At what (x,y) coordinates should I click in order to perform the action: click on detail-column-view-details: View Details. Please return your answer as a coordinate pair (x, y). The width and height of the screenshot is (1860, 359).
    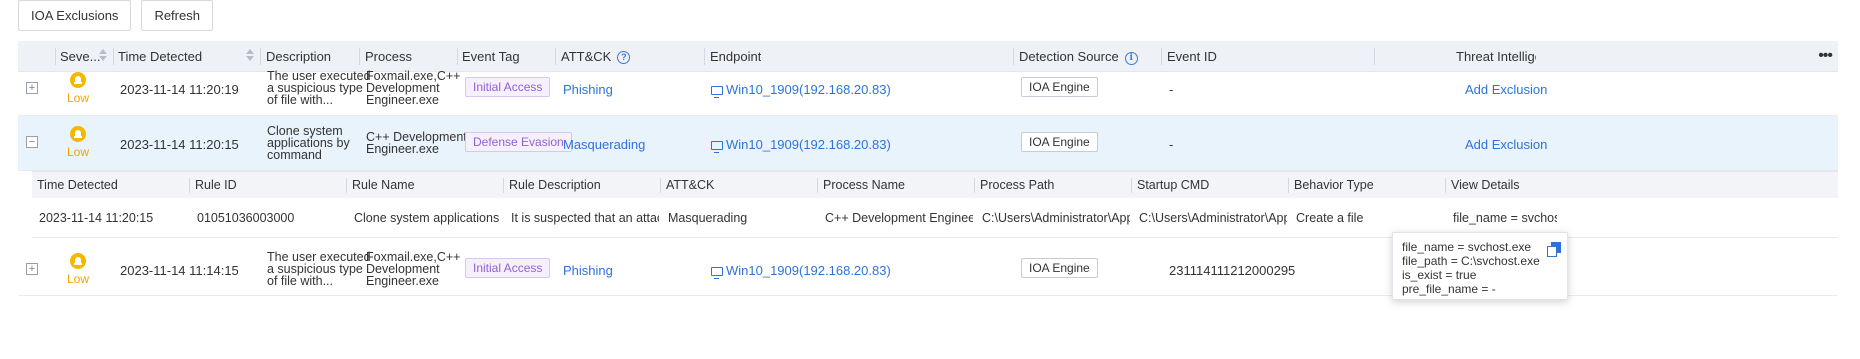
    Looking at the image, I should click on (1485, 185).